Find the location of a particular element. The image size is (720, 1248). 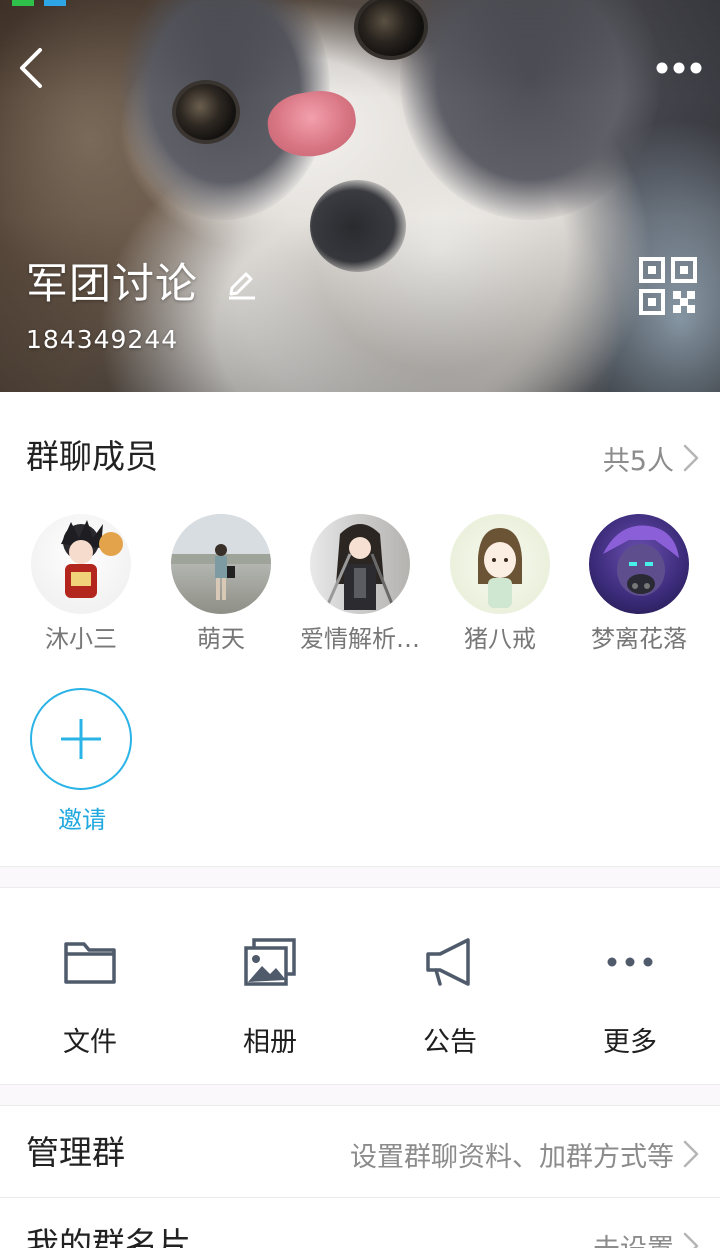

my-group-card-row: 我的群名片 未设置 is located at coordinates (360, 1223).